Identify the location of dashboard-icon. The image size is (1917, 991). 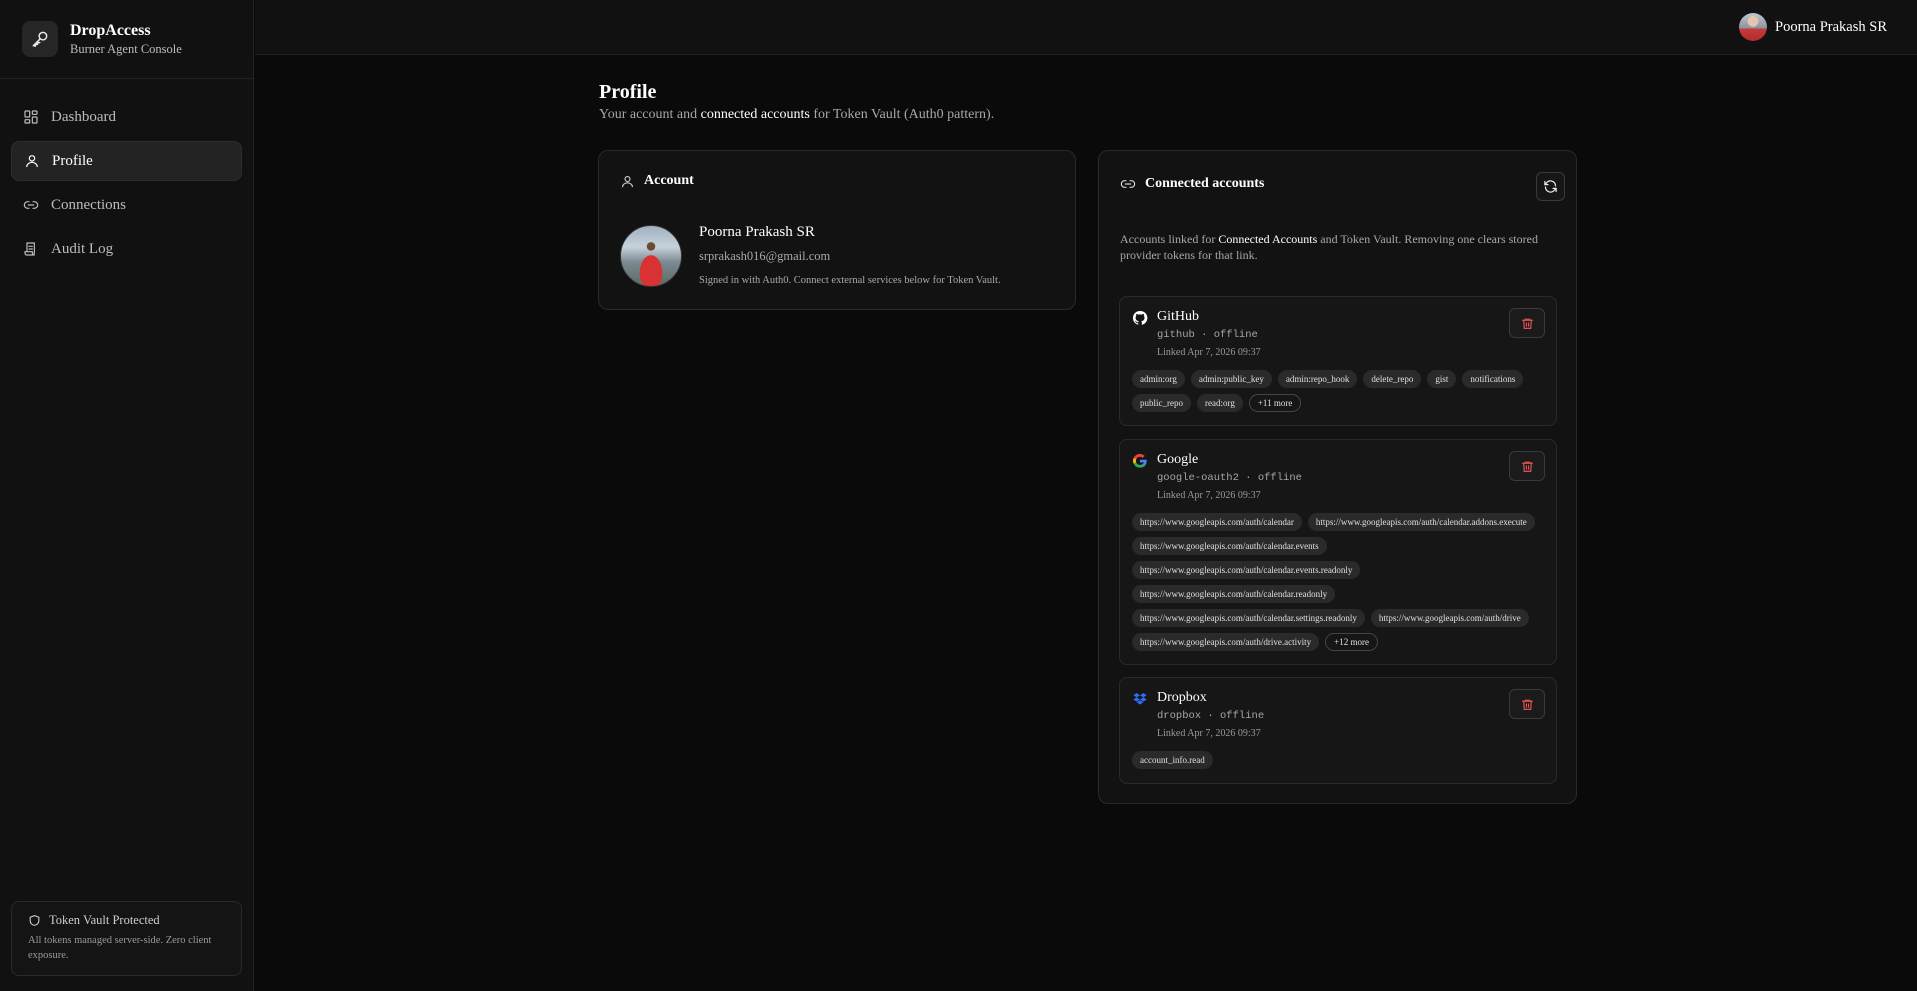
(31, 117).